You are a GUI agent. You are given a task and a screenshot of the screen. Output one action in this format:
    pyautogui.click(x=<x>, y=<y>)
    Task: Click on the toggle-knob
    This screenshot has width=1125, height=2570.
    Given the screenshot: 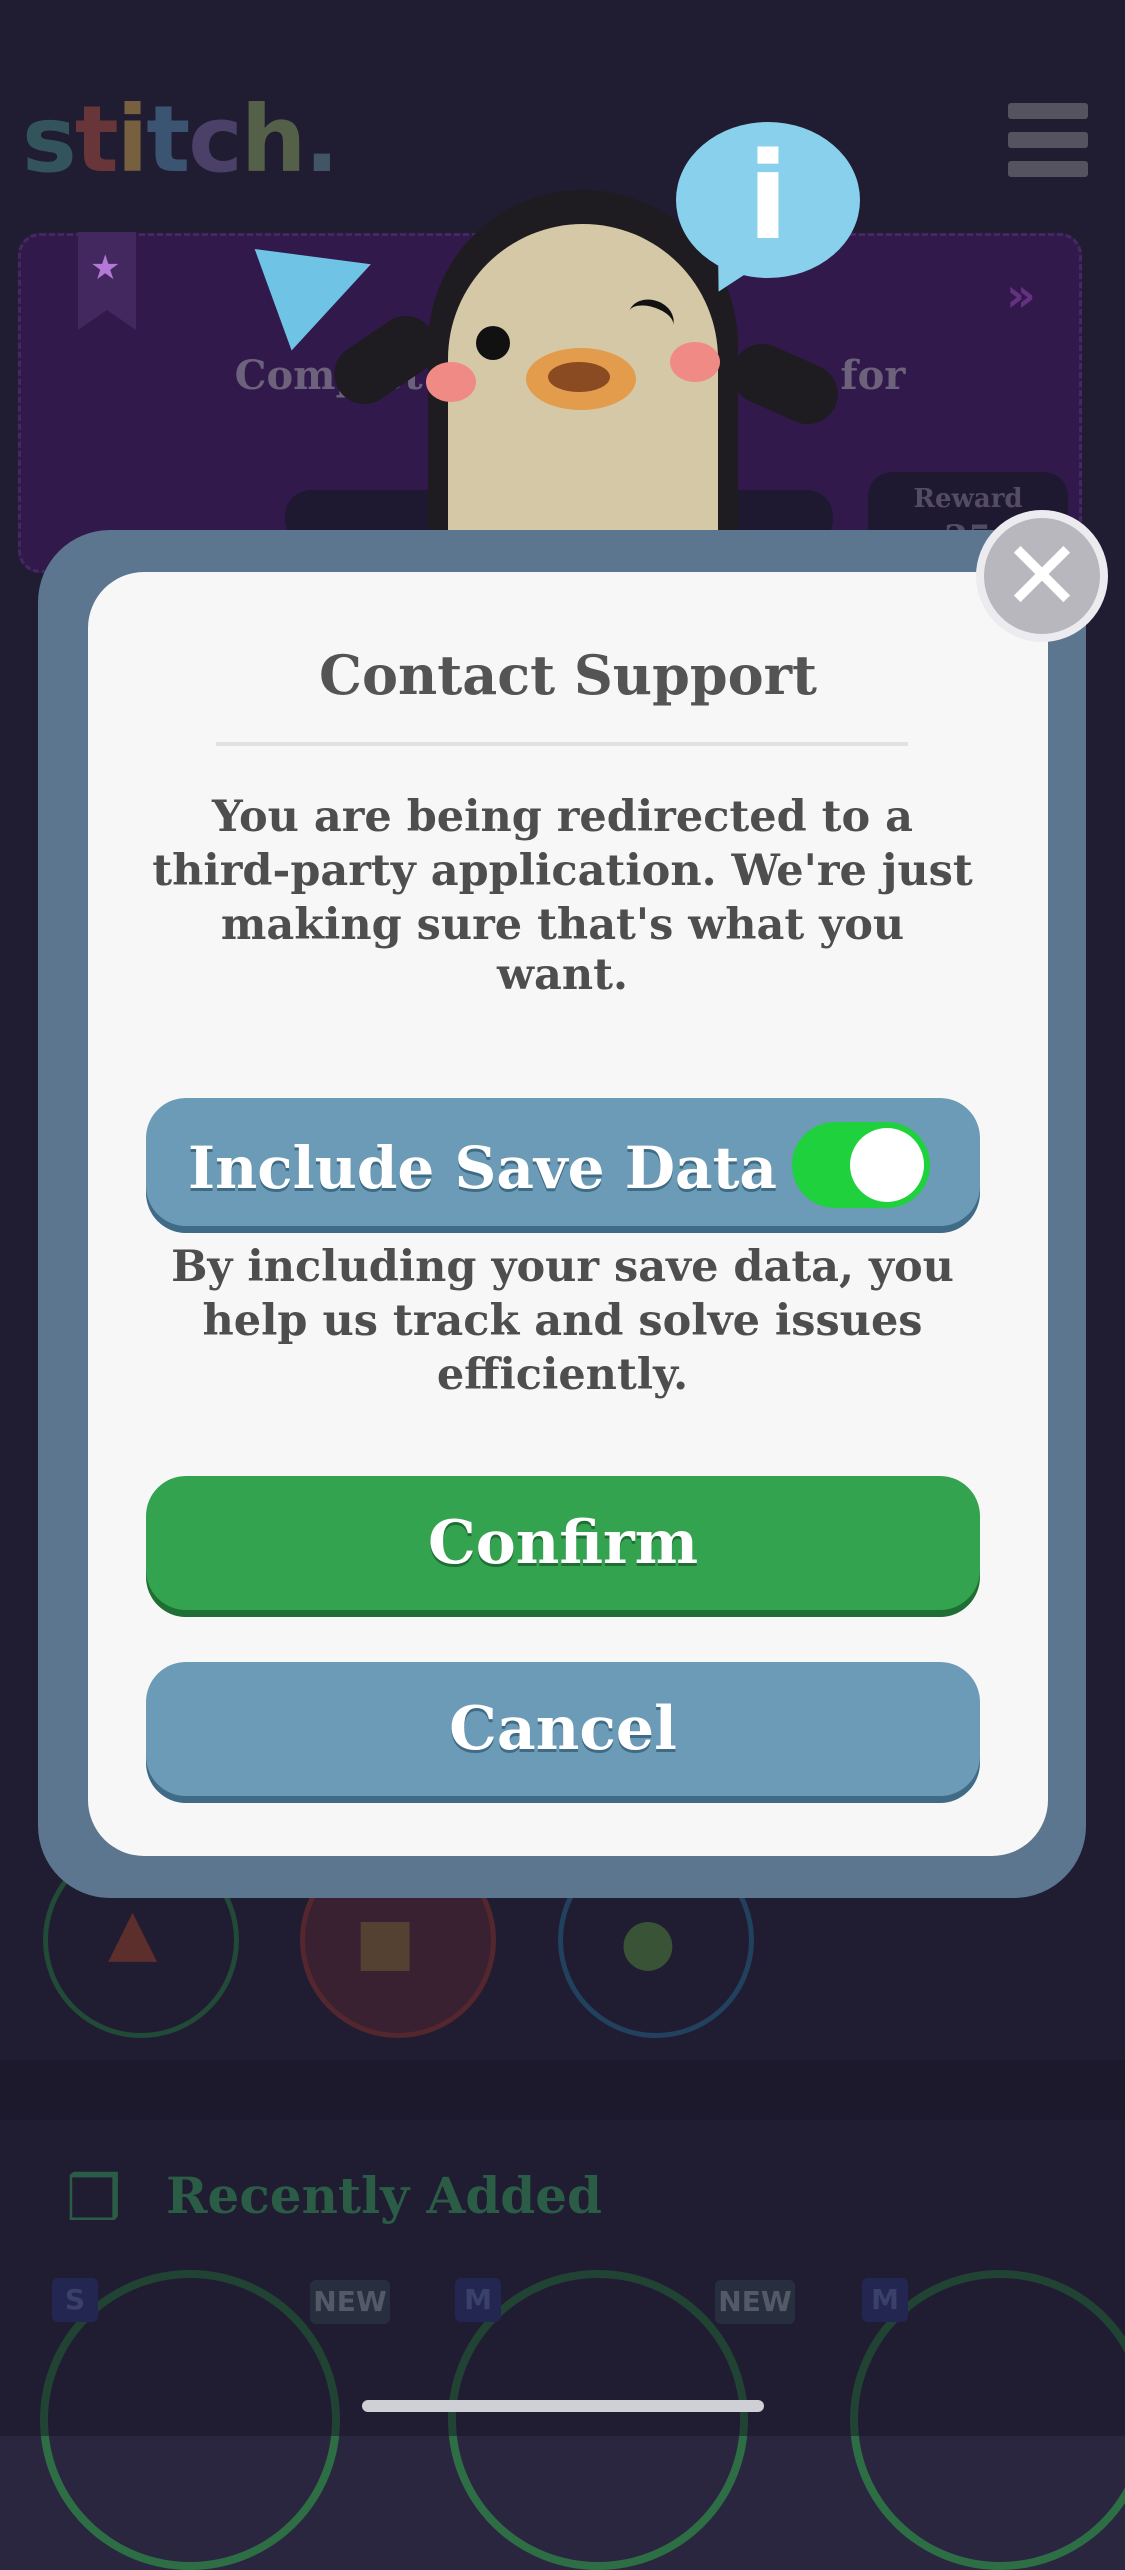 What is the action you would take?
    pyautogui.click(x=887, y=1165)
    